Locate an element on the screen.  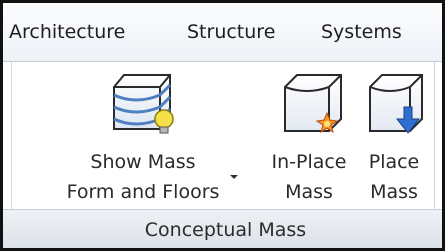
place-mass-label-line2: Mass is located at coordinates (394, 192).